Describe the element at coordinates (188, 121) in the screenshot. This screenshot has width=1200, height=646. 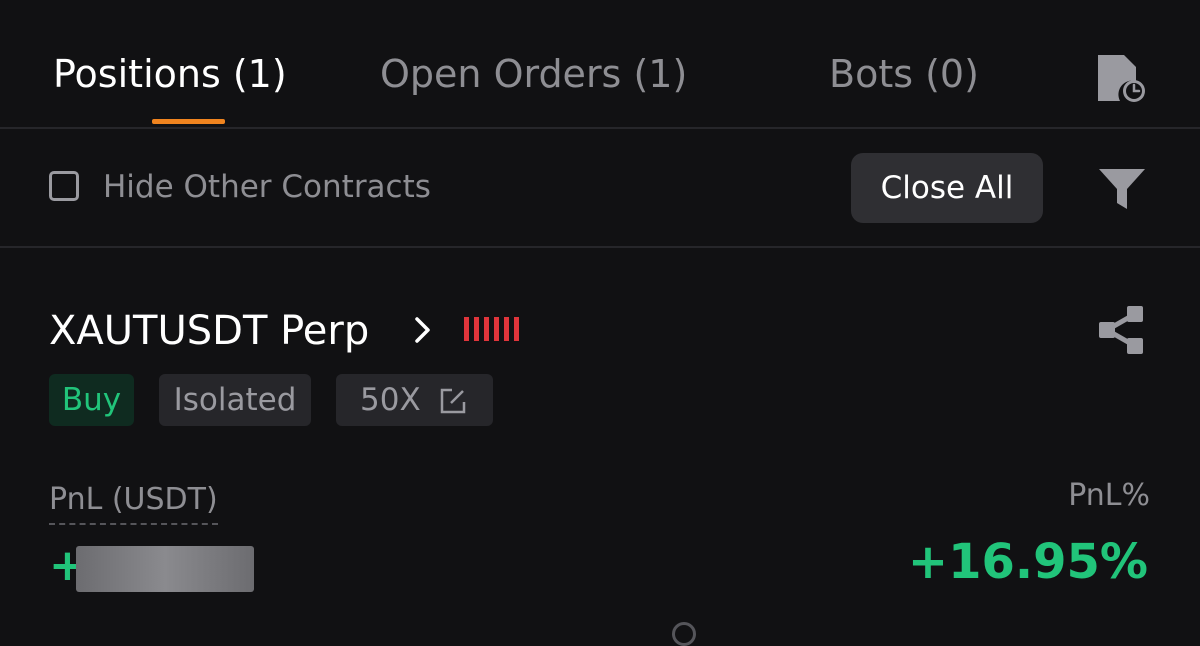
I see `active-tab-indicator` at that location.